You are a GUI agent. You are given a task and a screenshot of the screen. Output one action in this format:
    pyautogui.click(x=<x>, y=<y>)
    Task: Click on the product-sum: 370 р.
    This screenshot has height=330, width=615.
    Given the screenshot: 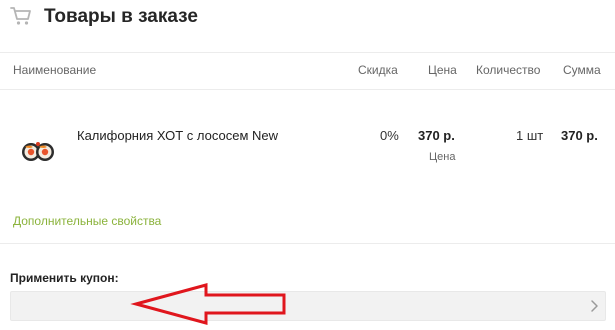 What is the action you would take?
    pyautogui.click(x=579, y=135)
    